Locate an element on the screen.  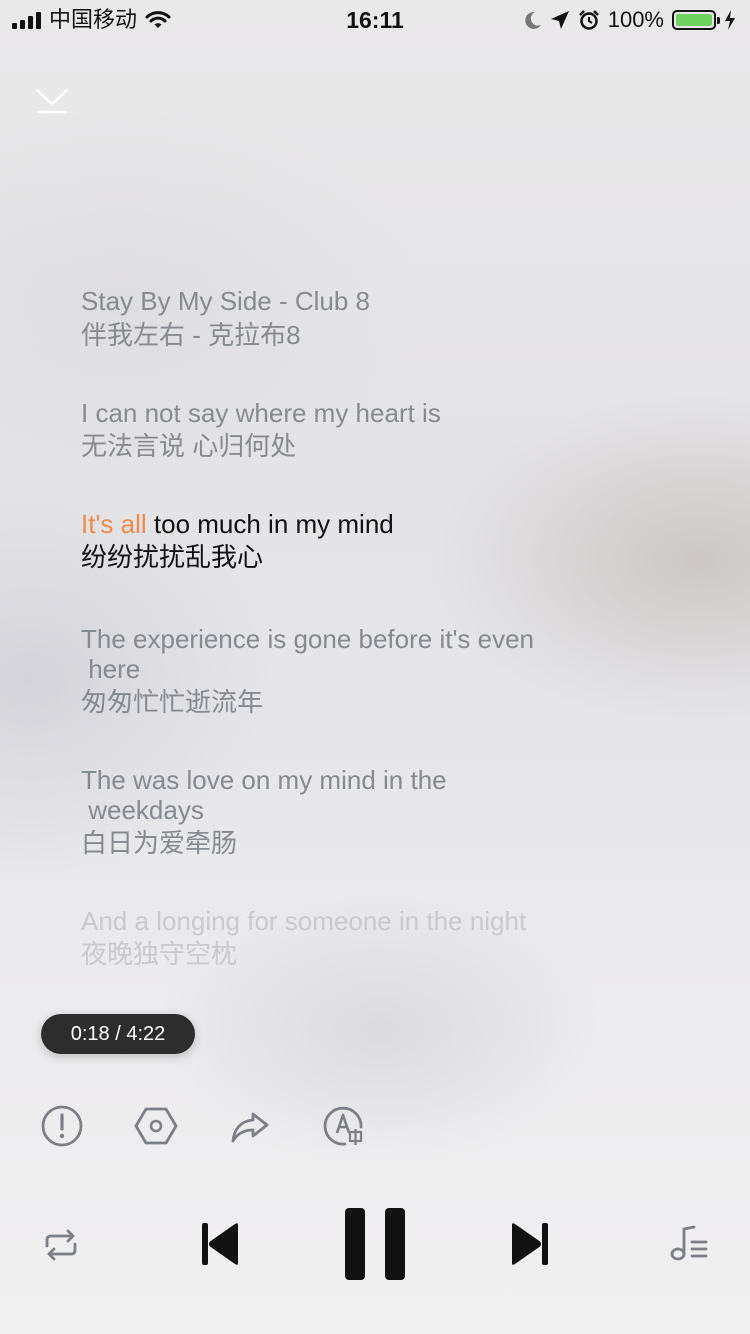
battery-icon is located at coordinates (696, 20).